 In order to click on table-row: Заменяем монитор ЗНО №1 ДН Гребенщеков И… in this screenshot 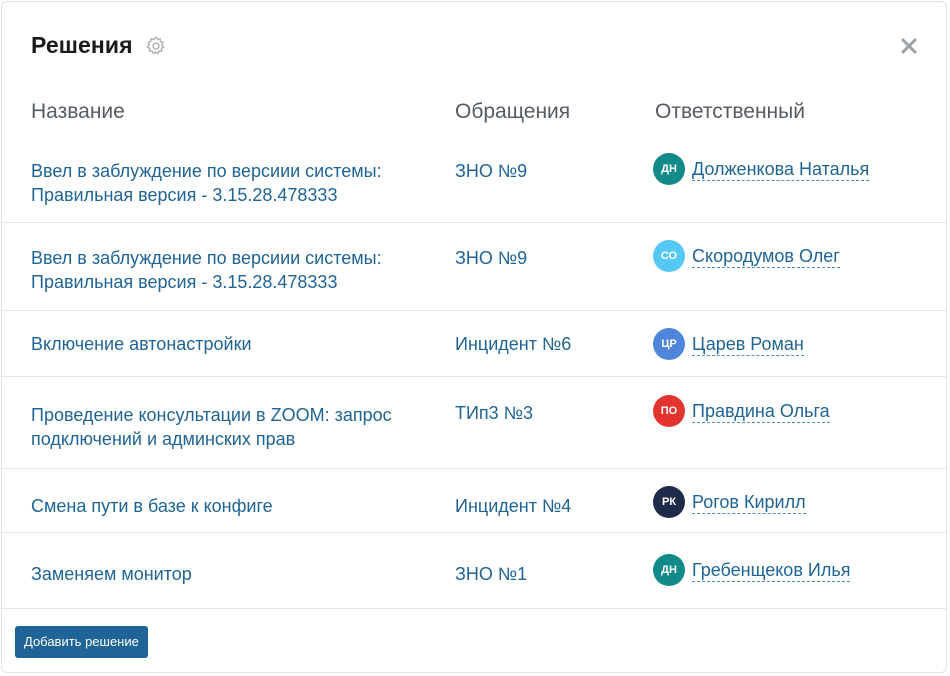, I will do `click(474, 571)`.